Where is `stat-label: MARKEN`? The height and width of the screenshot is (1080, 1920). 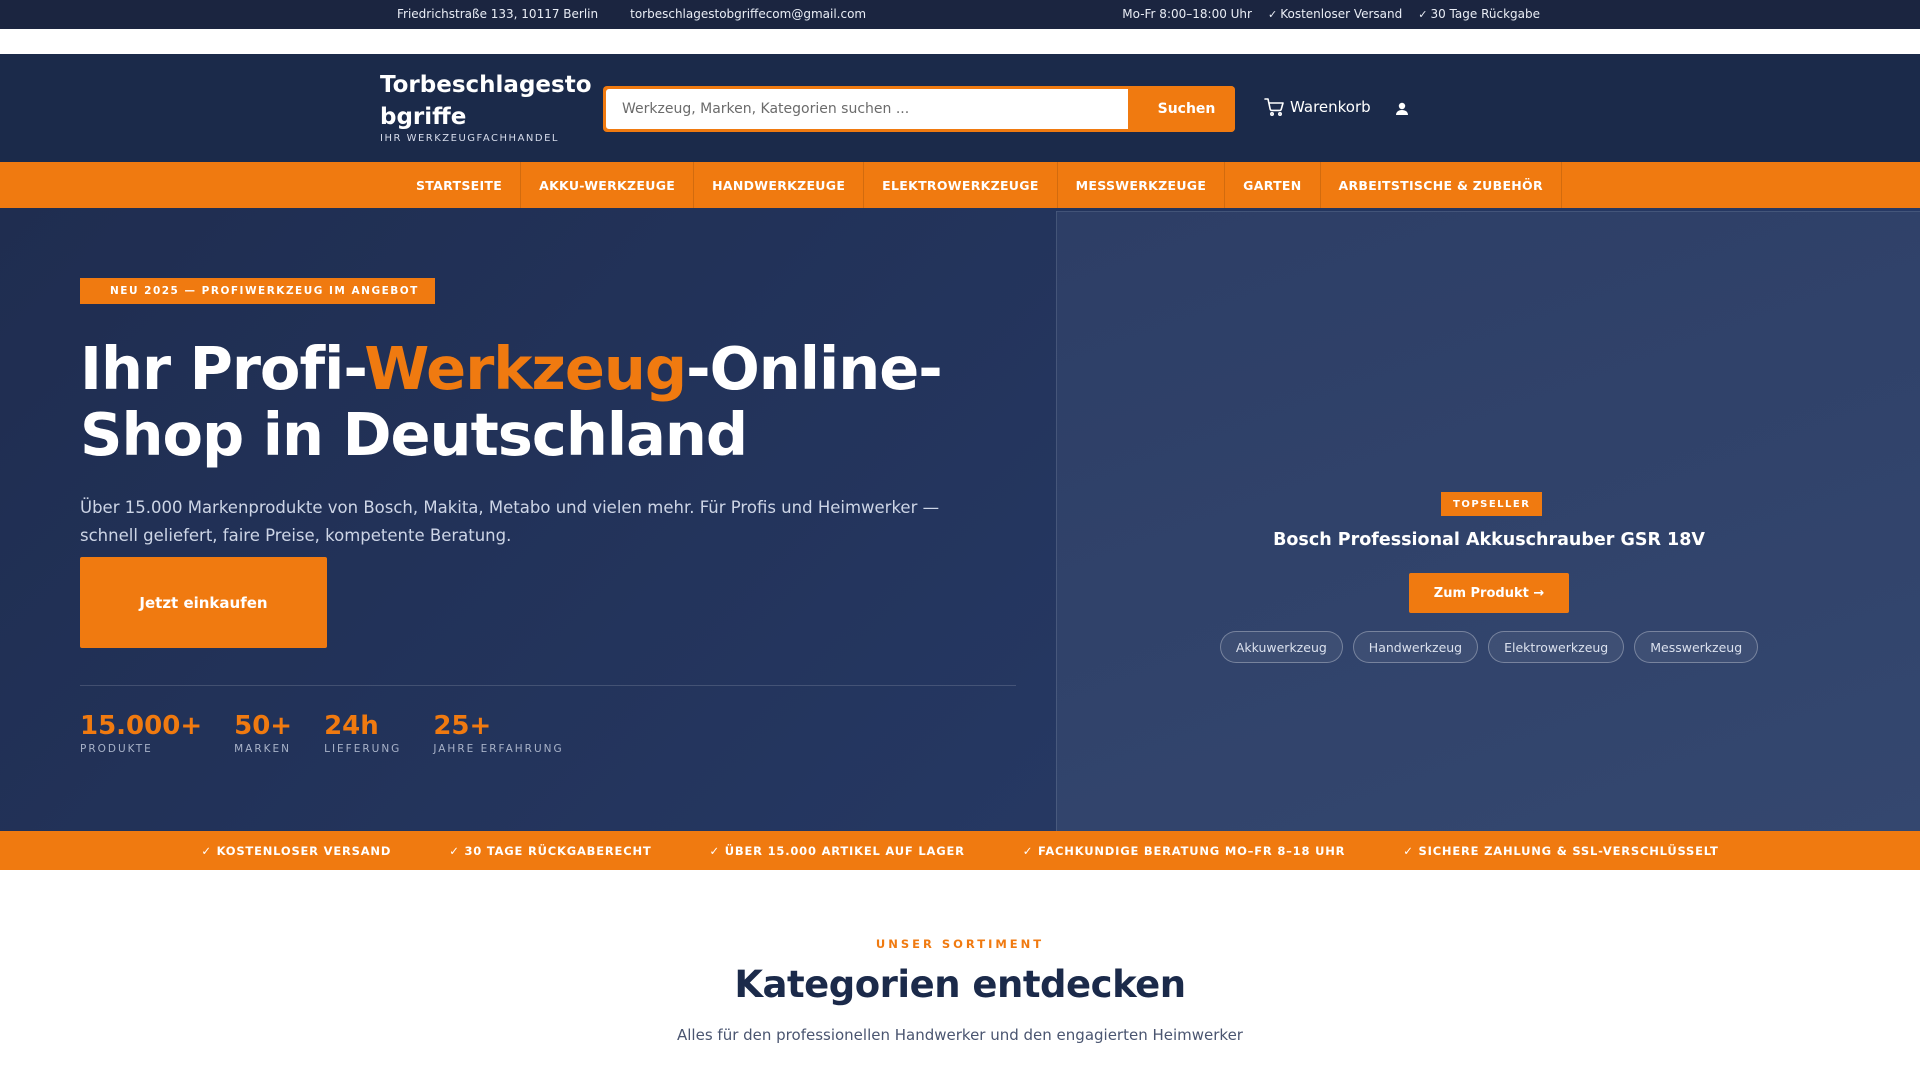
stat-label: MARKEN is located at coordinates (263, 749).